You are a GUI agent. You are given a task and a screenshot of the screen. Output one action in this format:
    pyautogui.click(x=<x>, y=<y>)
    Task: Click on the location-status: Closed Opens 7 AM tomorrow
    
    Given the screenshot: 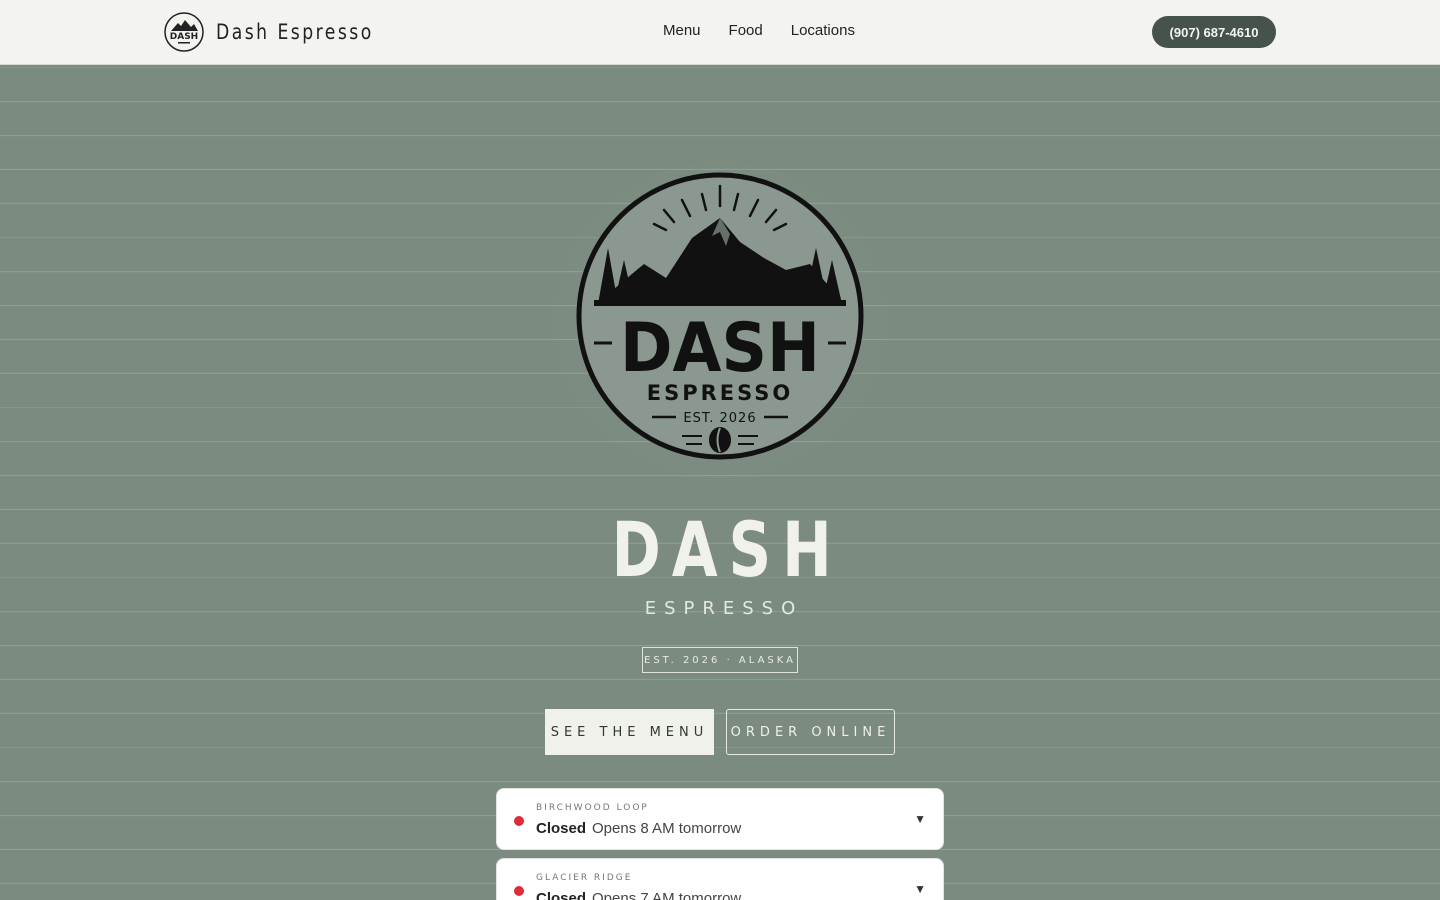 What is the action you would take?
    pyautogui.click(x=638, y=895)
    